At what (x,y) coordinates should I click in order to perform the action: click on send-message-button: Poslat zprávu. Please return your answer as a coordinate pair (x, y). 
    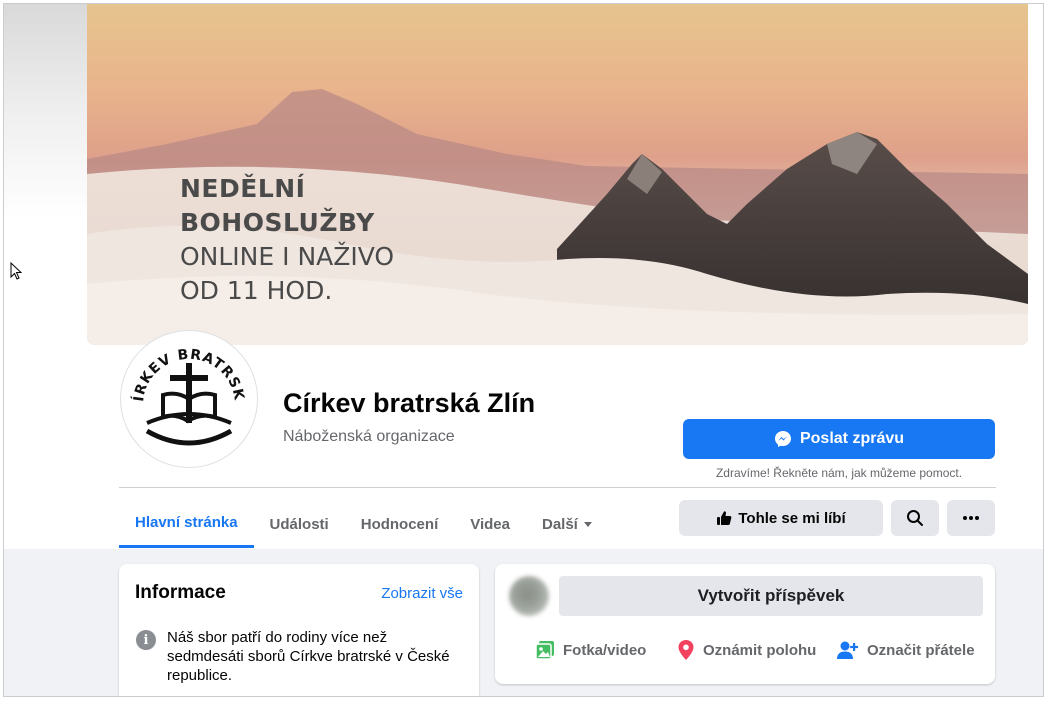
    Looking at the image, I should click on (839, 439).